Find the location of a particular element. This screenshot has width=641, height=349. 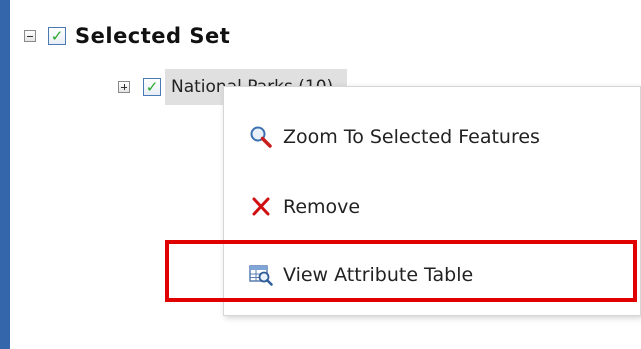

tree-node-selected-set: ✓ Selected Set is located at coordinates (127, 36).